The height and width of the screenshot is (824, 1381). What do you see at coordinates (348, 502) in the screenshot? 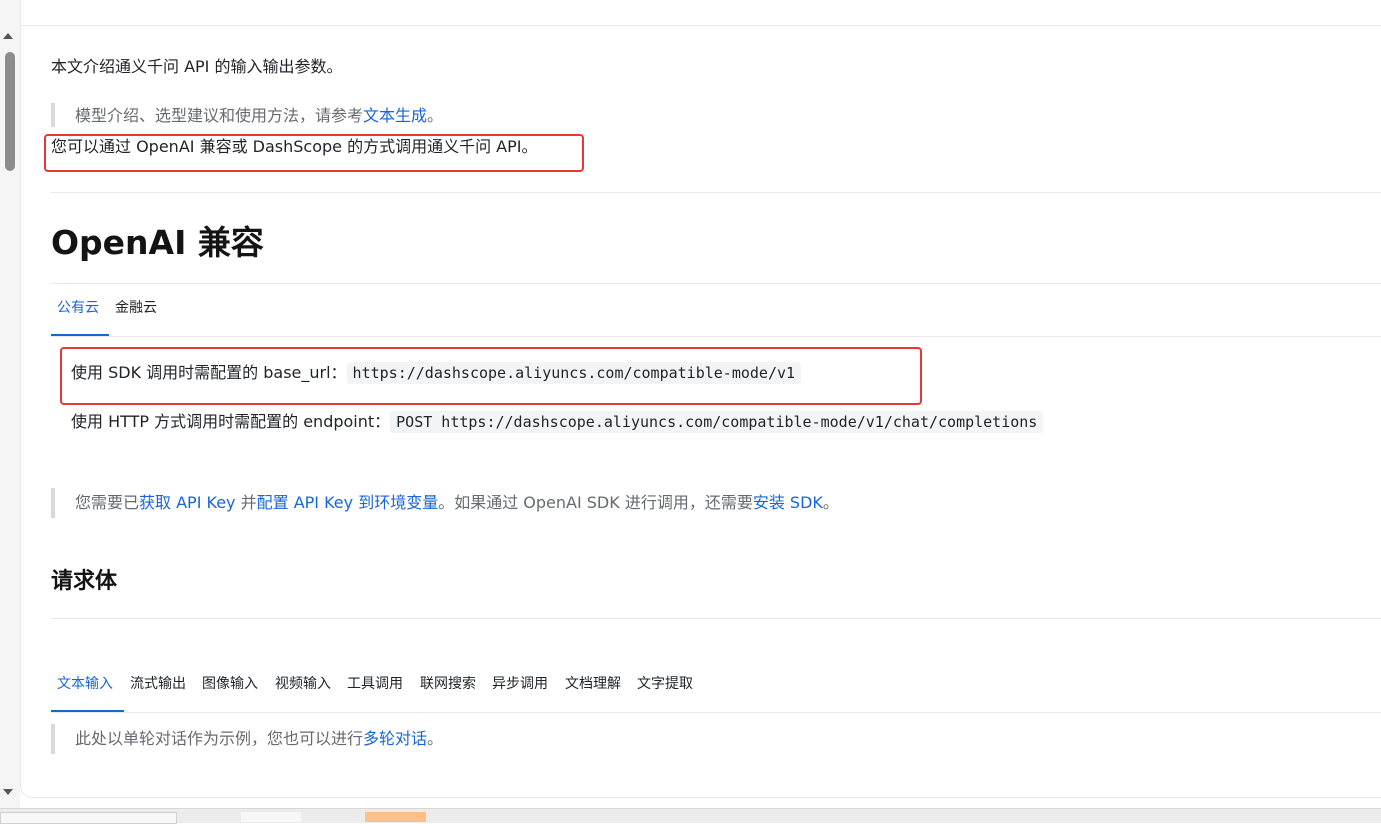
I see `configure-env-link: 配置 API Key 到环境变量` at bounding box center [348, 502].